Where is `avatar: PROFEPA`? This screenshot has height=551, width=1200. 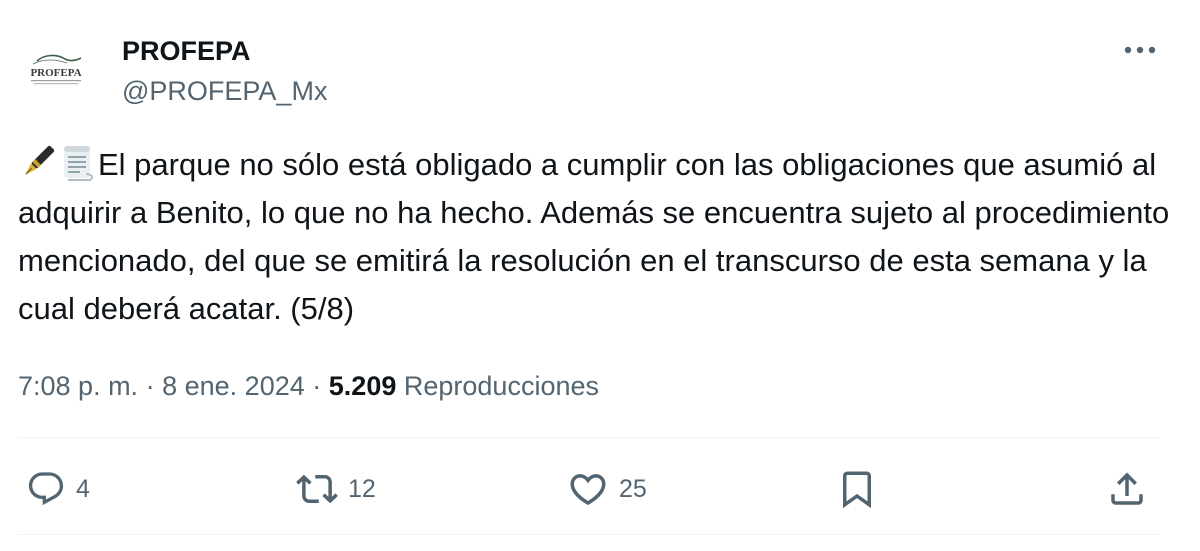
avatar: PROFEPA is located at coordinates (56, 72).